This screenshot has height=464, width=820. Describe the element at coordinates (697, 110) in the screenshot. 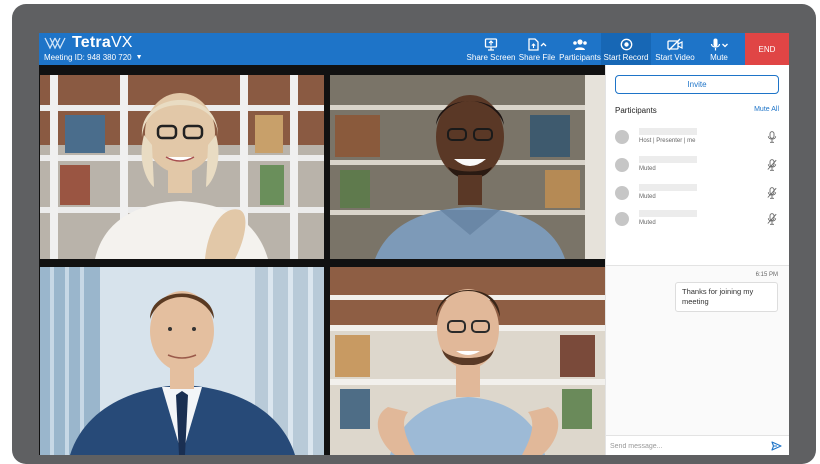

I see `participants-header: Participants Mute All` at that location.